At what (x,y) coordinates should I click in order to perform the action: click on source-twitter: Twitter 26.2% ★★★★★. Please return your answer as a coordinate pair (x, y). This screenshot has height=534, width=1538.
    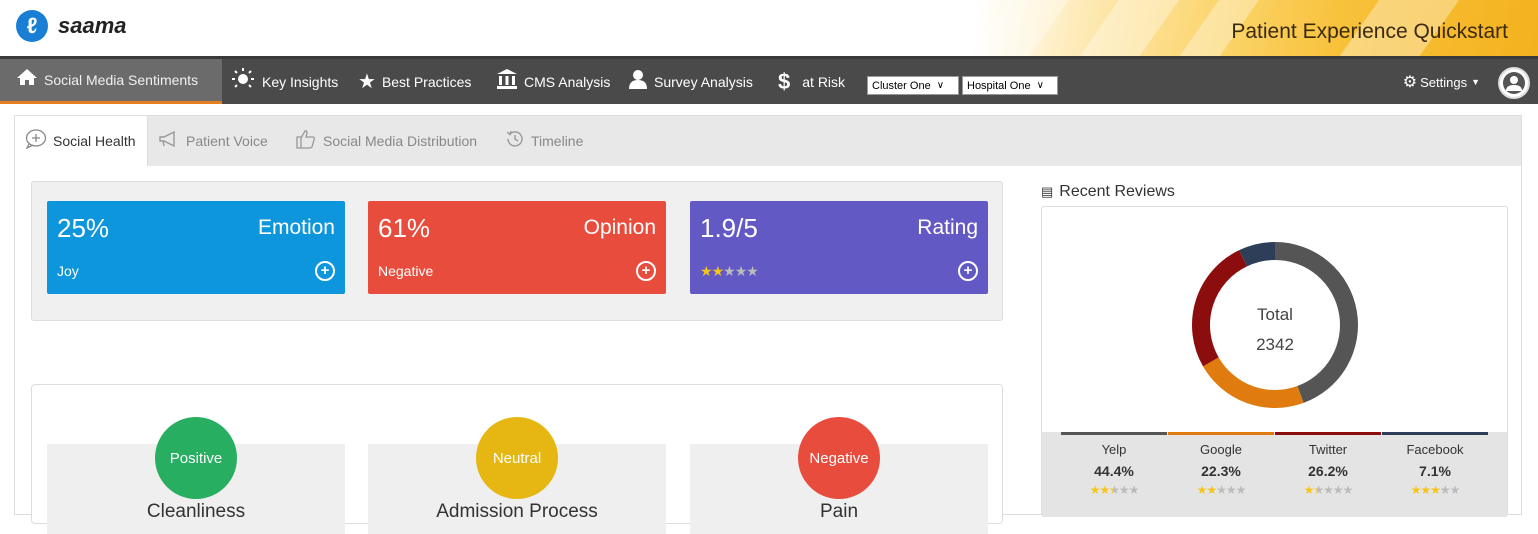
    Looking at the image, I should click on (1328, 472).